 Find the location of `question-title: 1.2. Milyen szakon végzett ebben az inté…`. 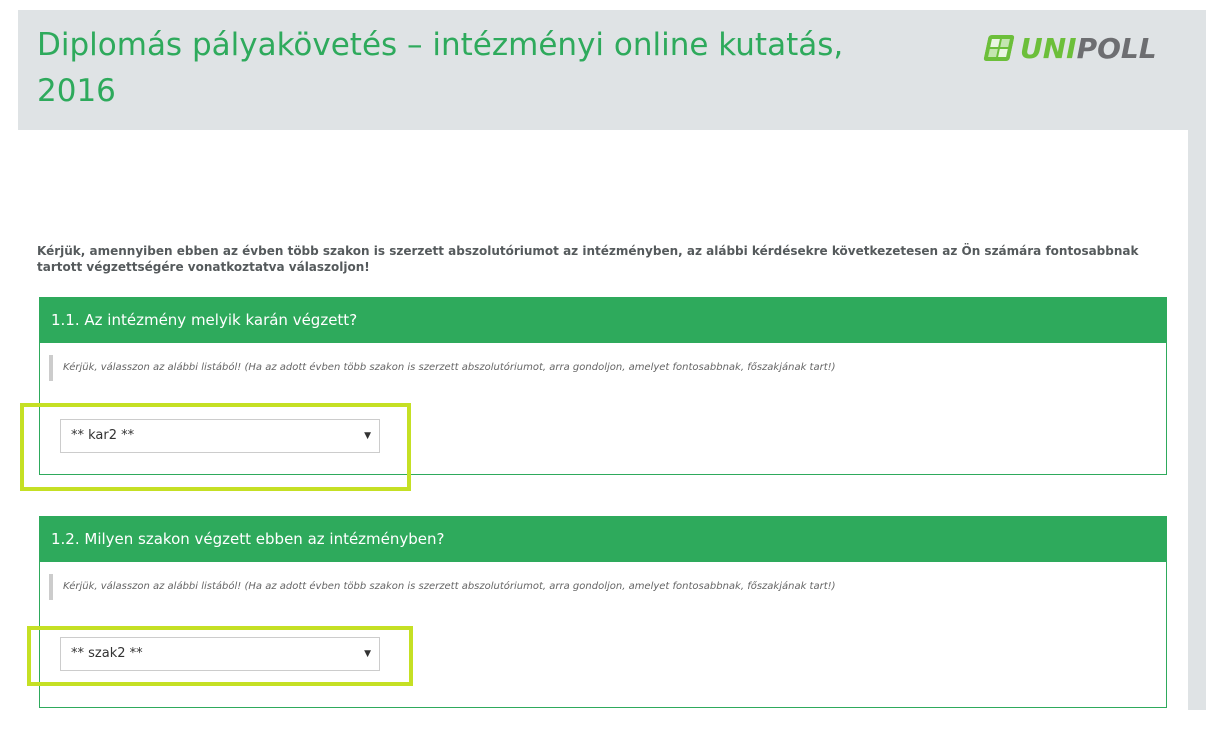

question-title: 1.2. Milyen szakon végzett ebben az inté… is located at coordinates (603, 539).